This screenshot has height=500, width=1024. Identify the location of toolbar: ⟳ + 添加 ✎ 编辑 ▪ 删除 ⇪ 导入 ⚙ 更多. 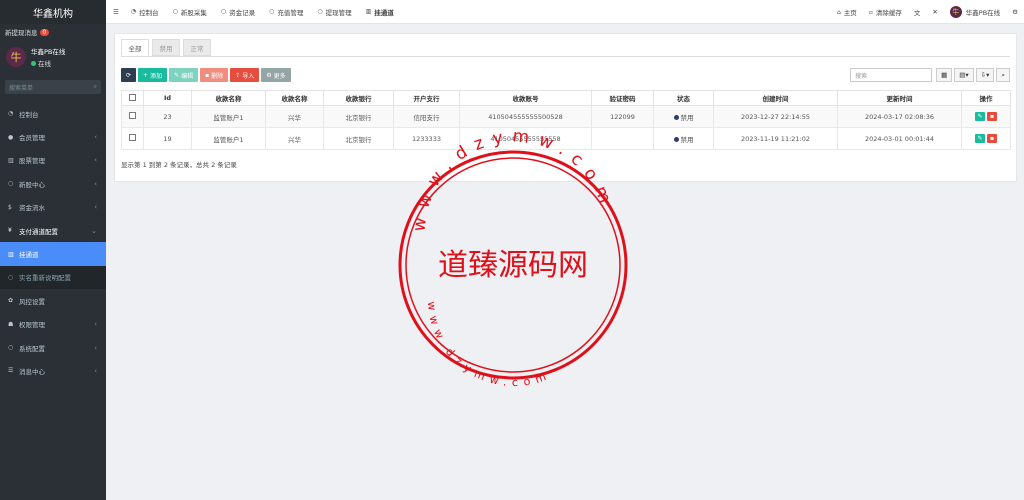
(207, 75).